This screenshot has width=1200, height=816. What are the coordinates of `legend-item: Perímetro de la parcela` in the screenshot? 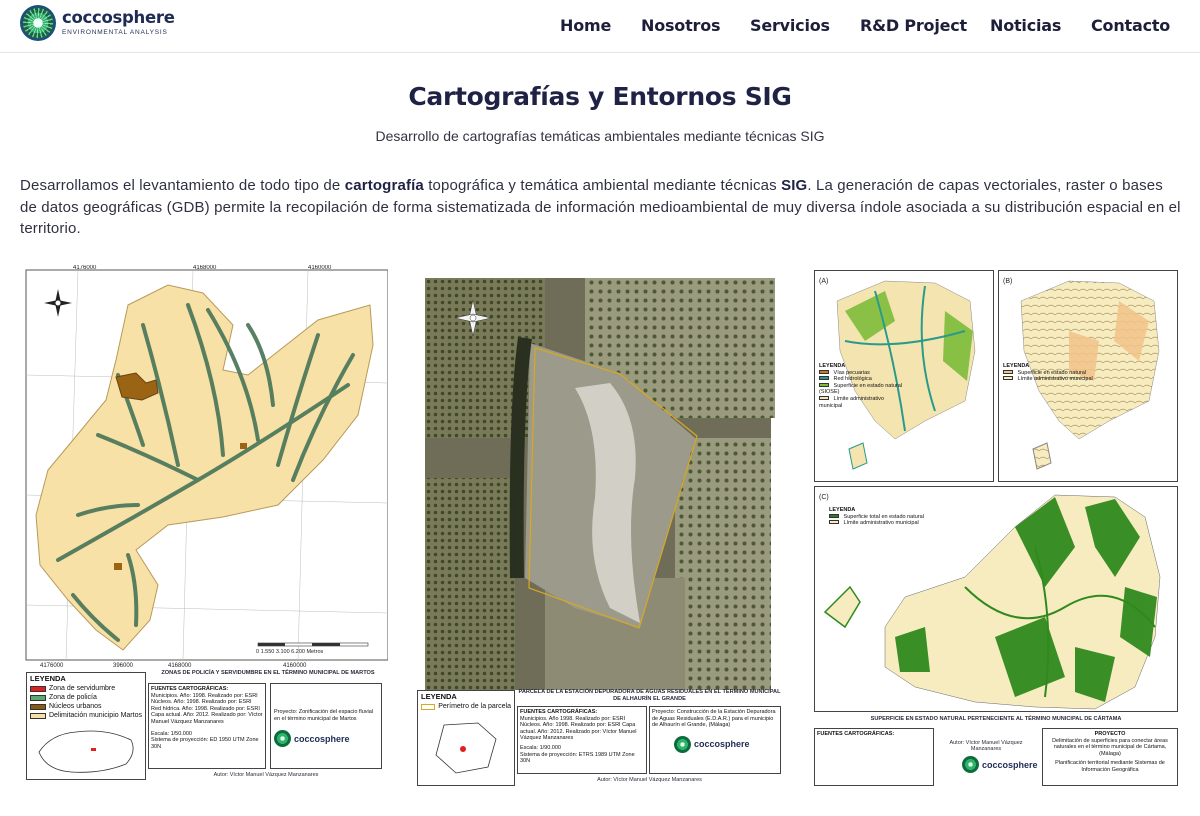 It's located at (466, 706).